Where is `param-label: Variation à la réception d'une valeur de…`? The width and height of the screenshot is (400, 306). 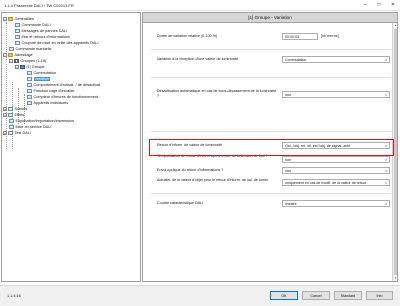 param-label: Variation à la réception d'une valeur de… is located at coordinates (198, 59).